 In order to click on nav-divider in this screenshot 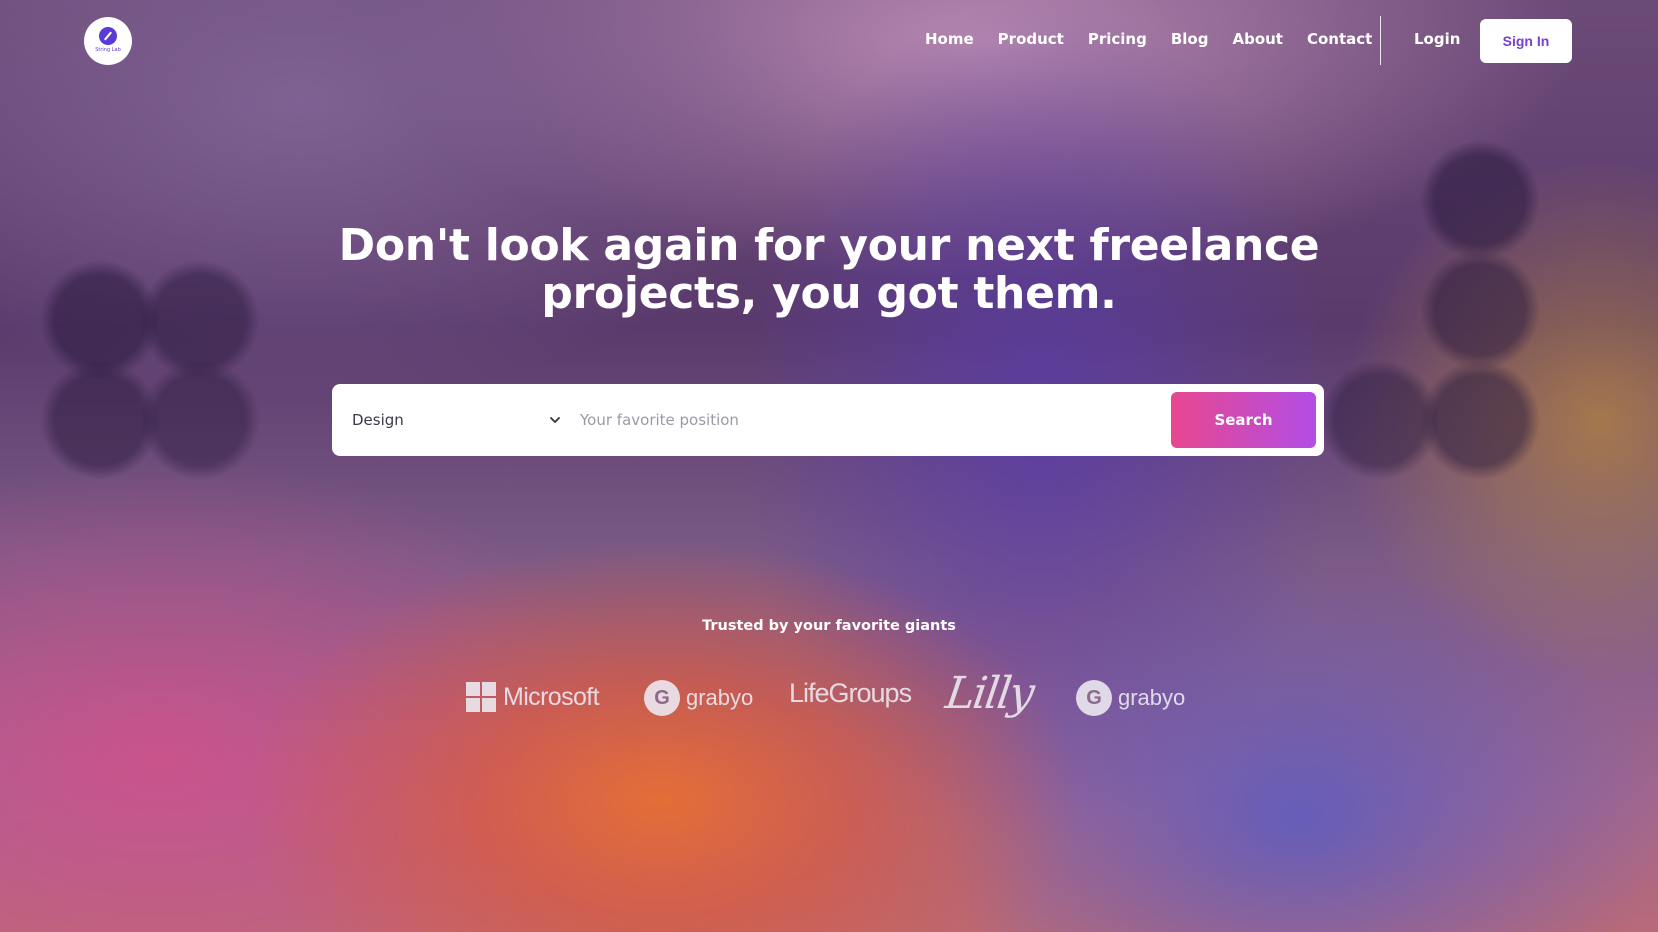, I will do `click(1380, 40)`.